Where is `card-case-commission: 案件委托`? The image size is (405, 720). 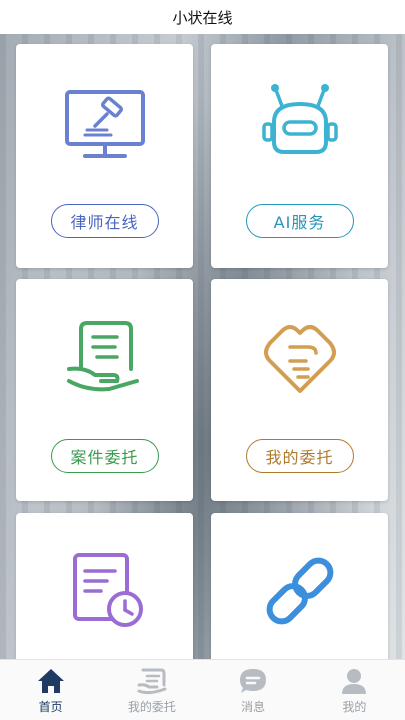 card-case-commission: 案件委托 is located at coordinates (104, 390).